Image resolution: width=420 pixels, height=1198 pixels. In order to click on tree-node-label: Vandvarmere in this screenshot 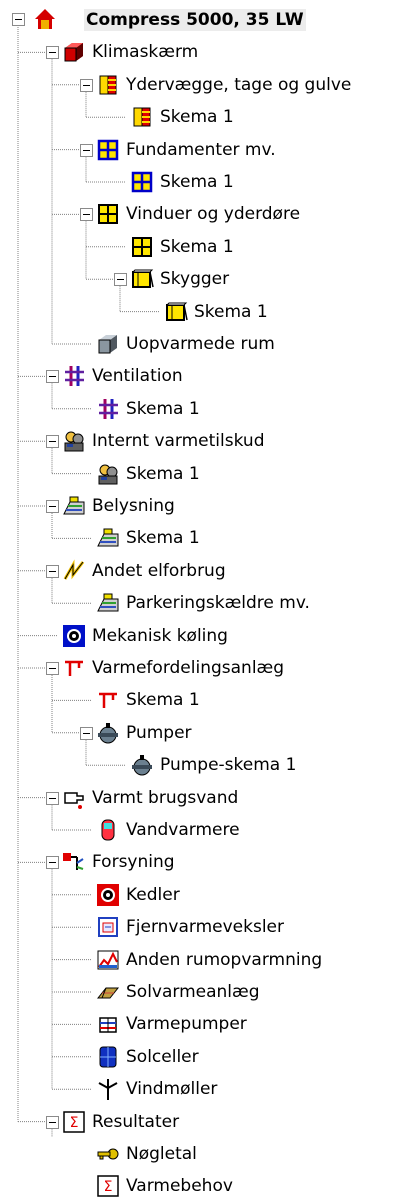, I will do `click(183, 830)`.